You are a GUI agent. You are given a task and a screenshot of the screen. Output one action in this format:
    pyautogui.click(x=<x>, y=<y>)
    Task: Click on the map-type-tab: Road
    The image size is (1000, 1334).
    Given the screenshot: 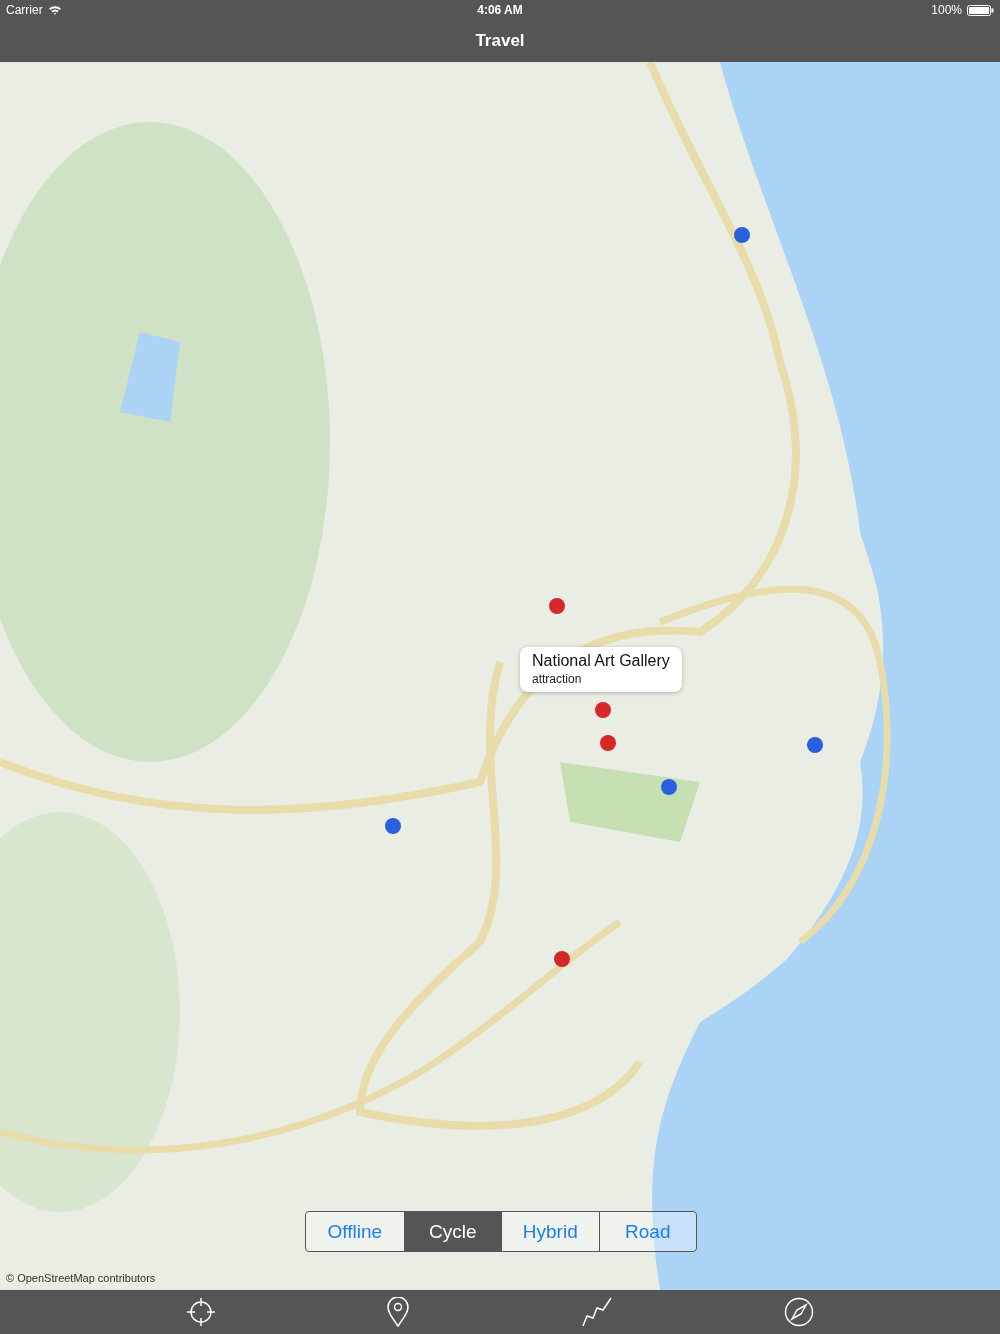 What is the action you would take?
    pyautogui.click(x=647, y=1231)
    